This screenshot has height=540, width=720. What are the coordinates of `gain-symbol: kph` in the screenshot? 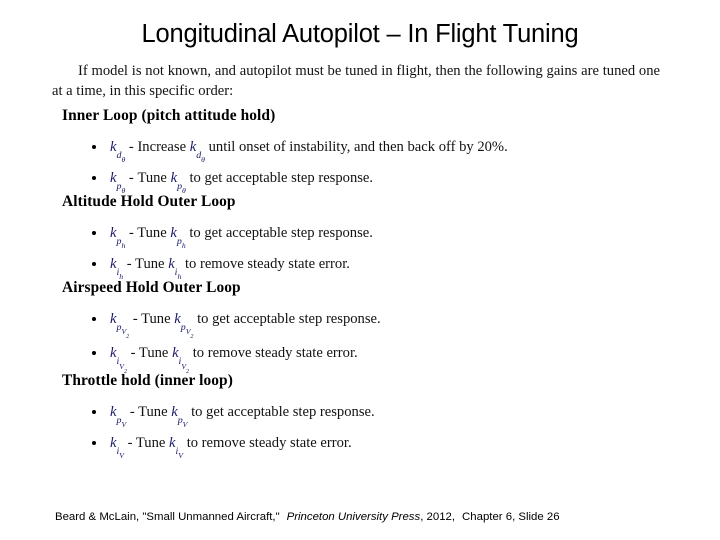 It's located at (118, 238).